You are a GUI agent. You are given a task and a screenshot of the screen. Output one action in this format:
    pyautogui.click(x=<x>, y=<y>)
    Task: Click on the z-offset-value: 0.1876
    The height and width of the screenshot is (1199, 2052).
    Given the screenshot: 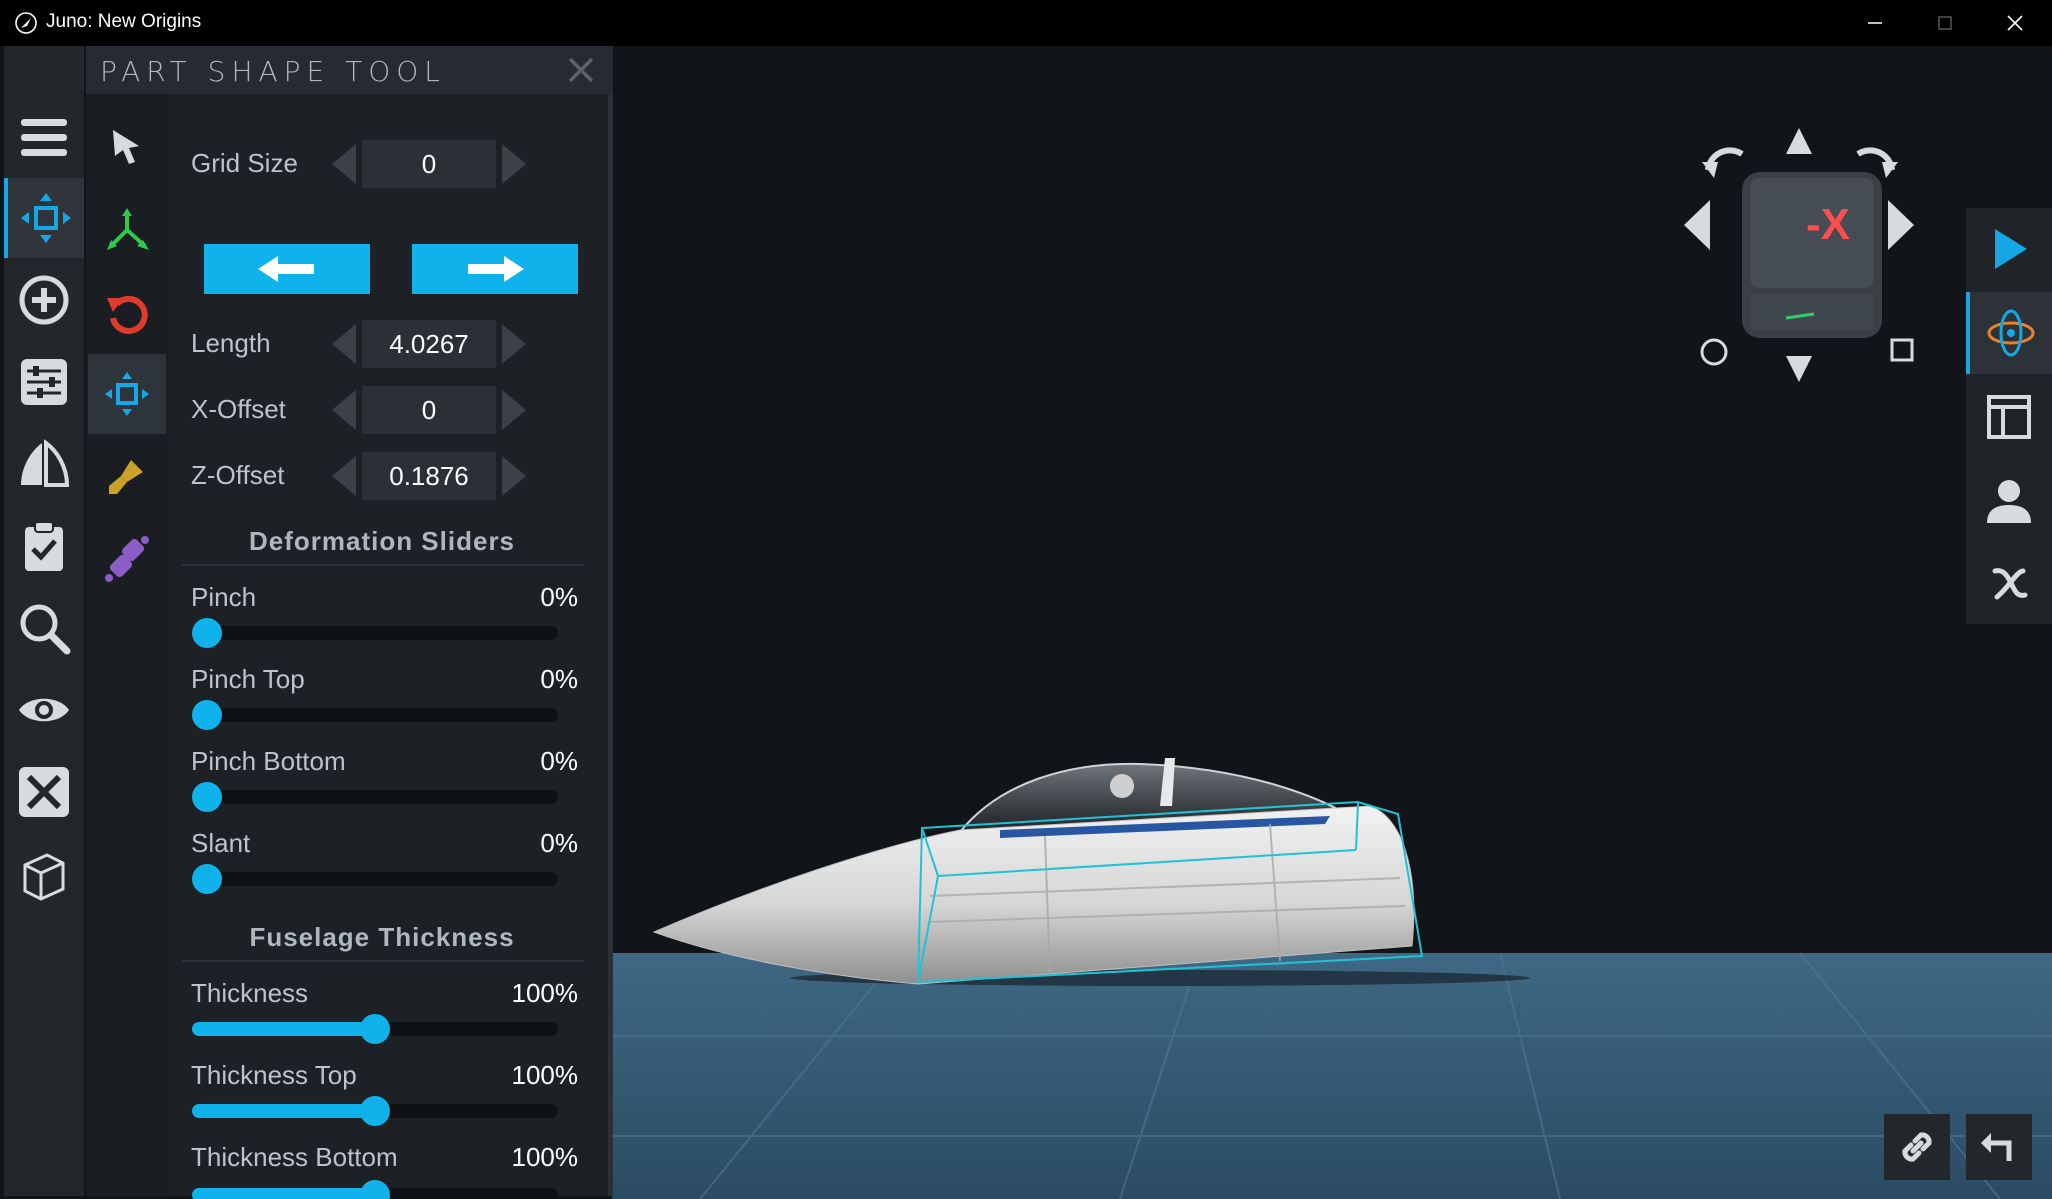 What is the action you would take?
    pyautogui.click(x=429, y=476)
    